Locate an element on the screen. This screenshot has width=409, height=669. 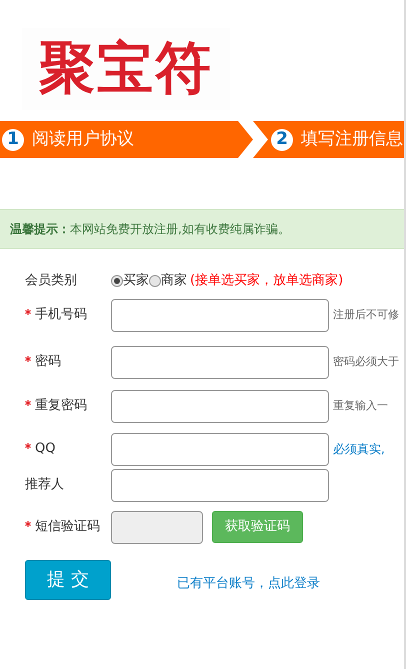
step-number: 2 is located at coordinates (282, 139).